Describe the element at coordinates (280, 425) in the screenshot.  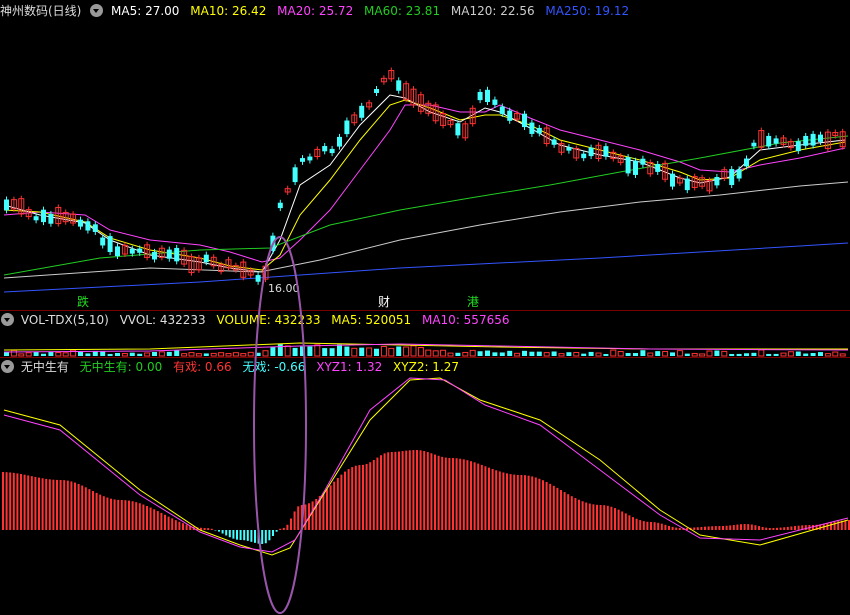
I see `highlight-ellipse` at that location.